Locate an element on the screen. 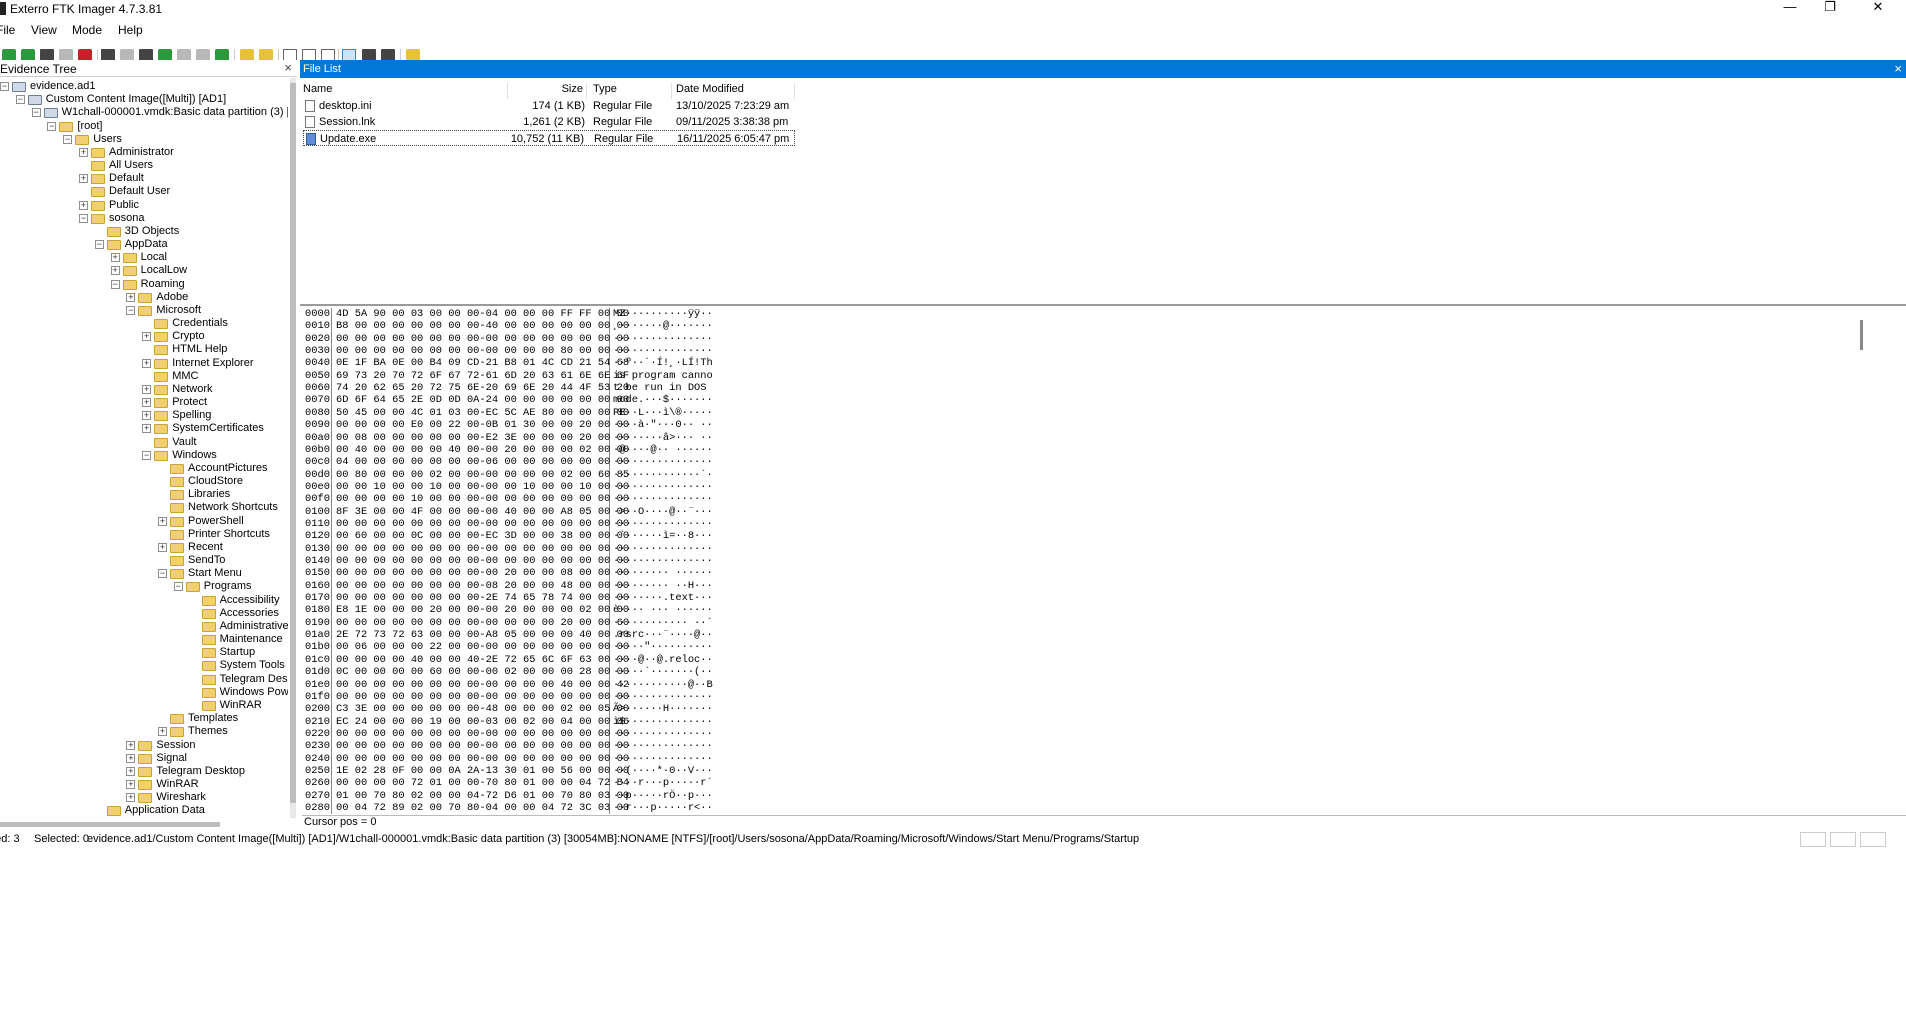  tree-node: + Protect is located at coordinates (144, 402).